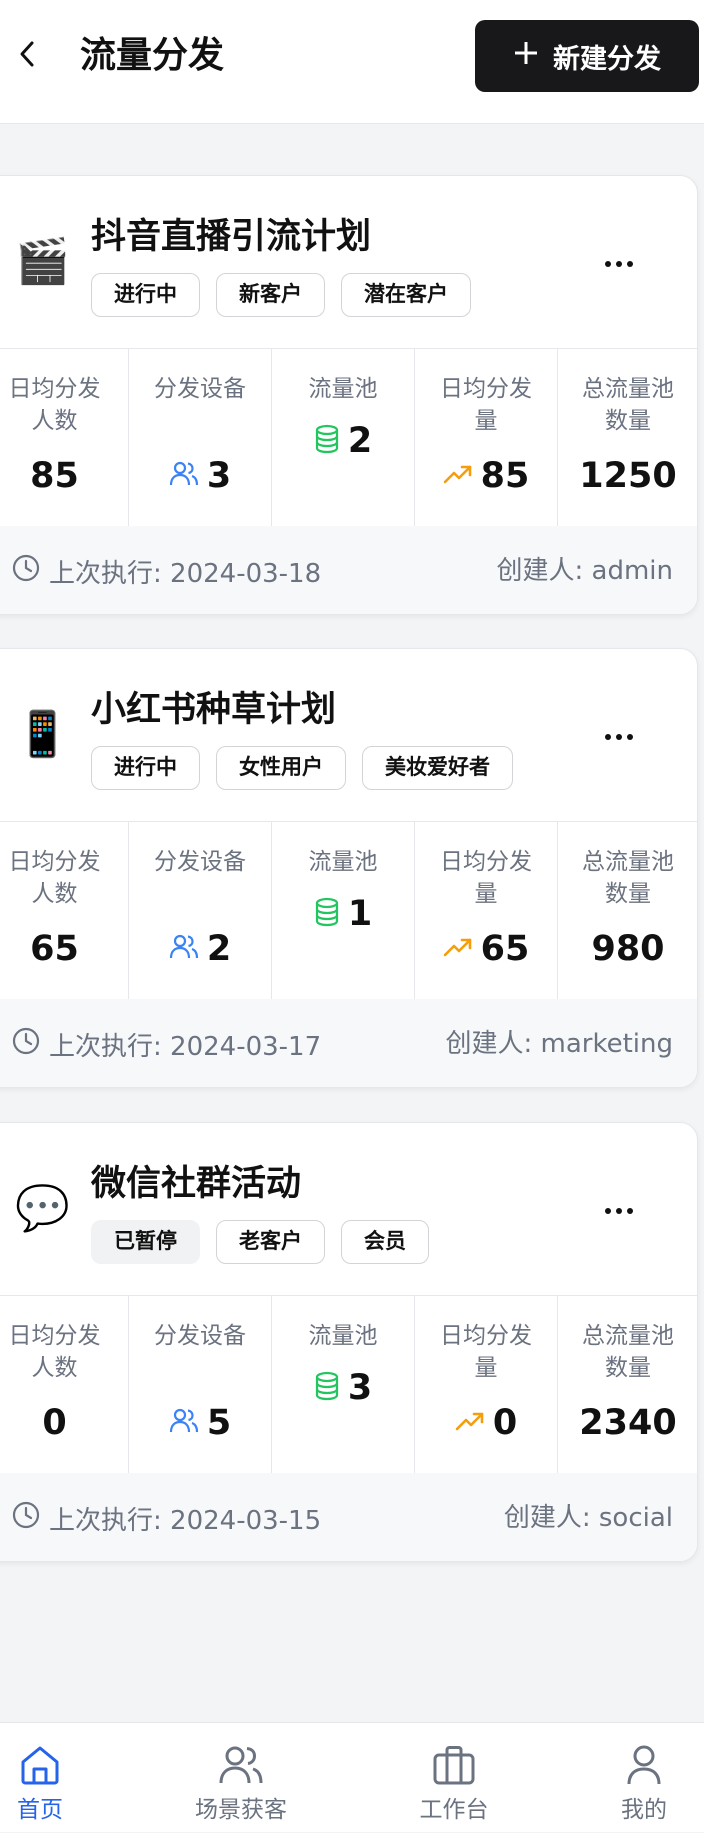 The image size is (704, 1833). What do you see at coordinates (145, 1242) in the screenshot?
I see `status-tag: 已暂停` at bounding box center [145, 1242].